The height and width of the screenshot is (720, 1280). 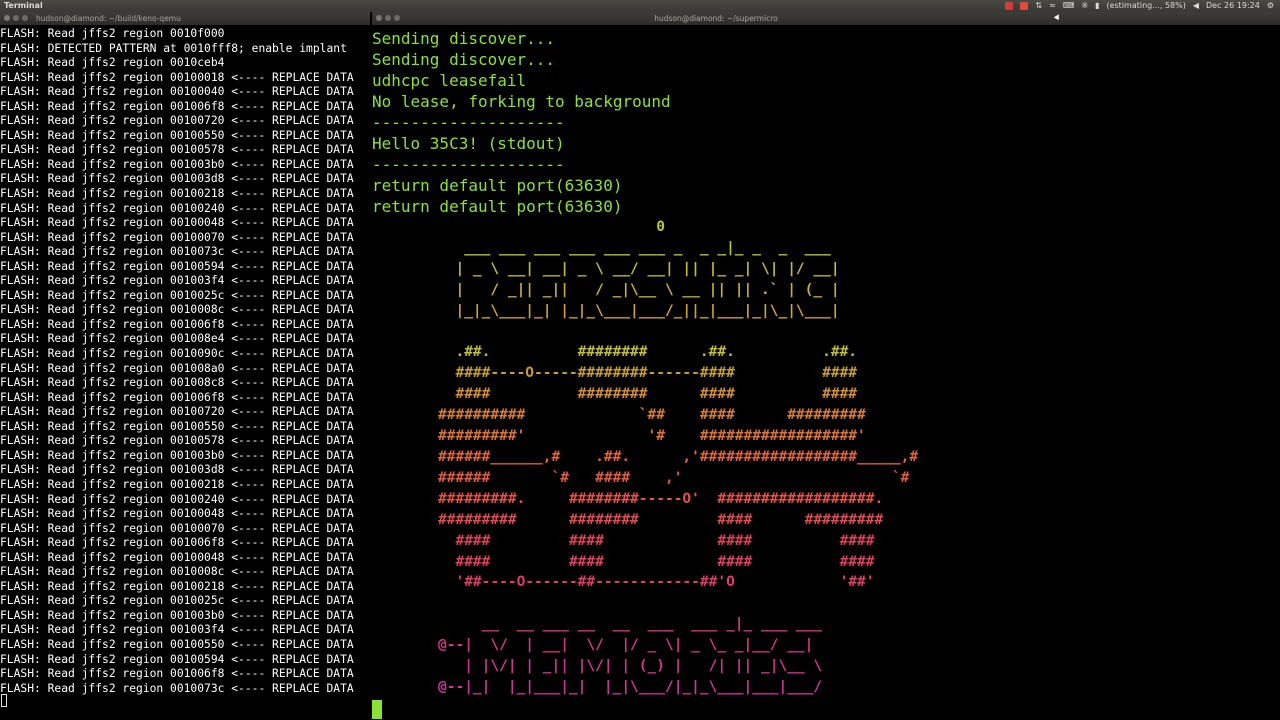 What do you see at coordinates (1270, 6) in the screenshot?
I see `settings-gear-icon: ⚙` at bounding box center [1270, 6].